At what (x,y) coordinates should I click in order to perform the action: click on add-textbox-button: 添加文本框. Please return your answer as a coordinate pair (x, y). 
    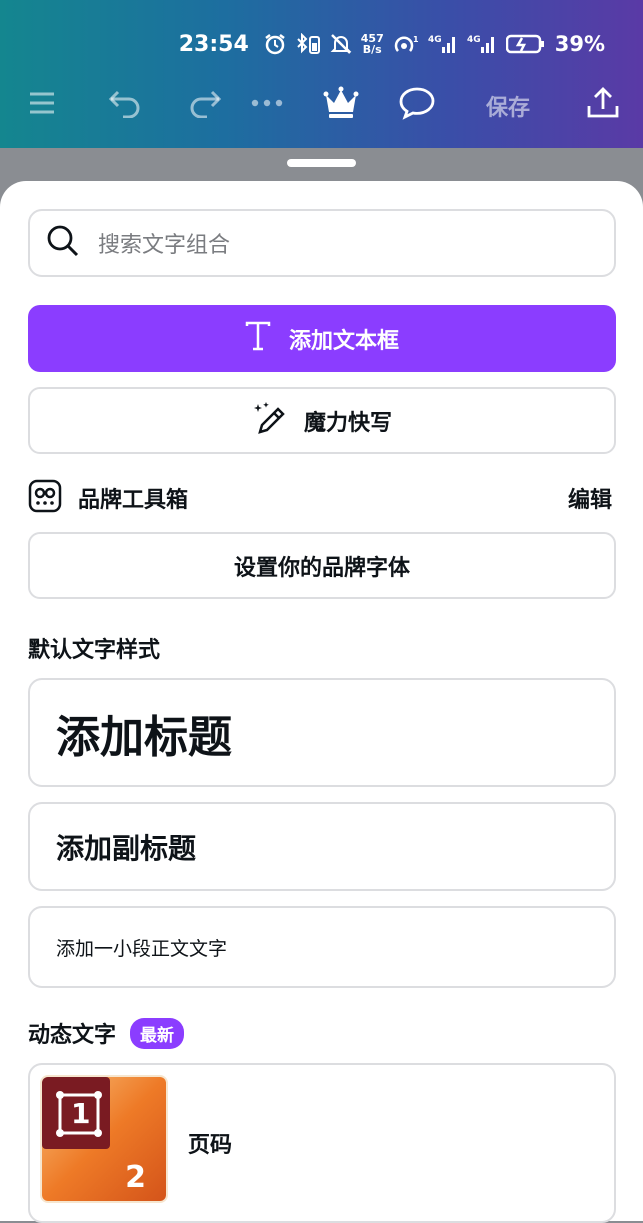
    Looking at the image, I should click on (322, 338).